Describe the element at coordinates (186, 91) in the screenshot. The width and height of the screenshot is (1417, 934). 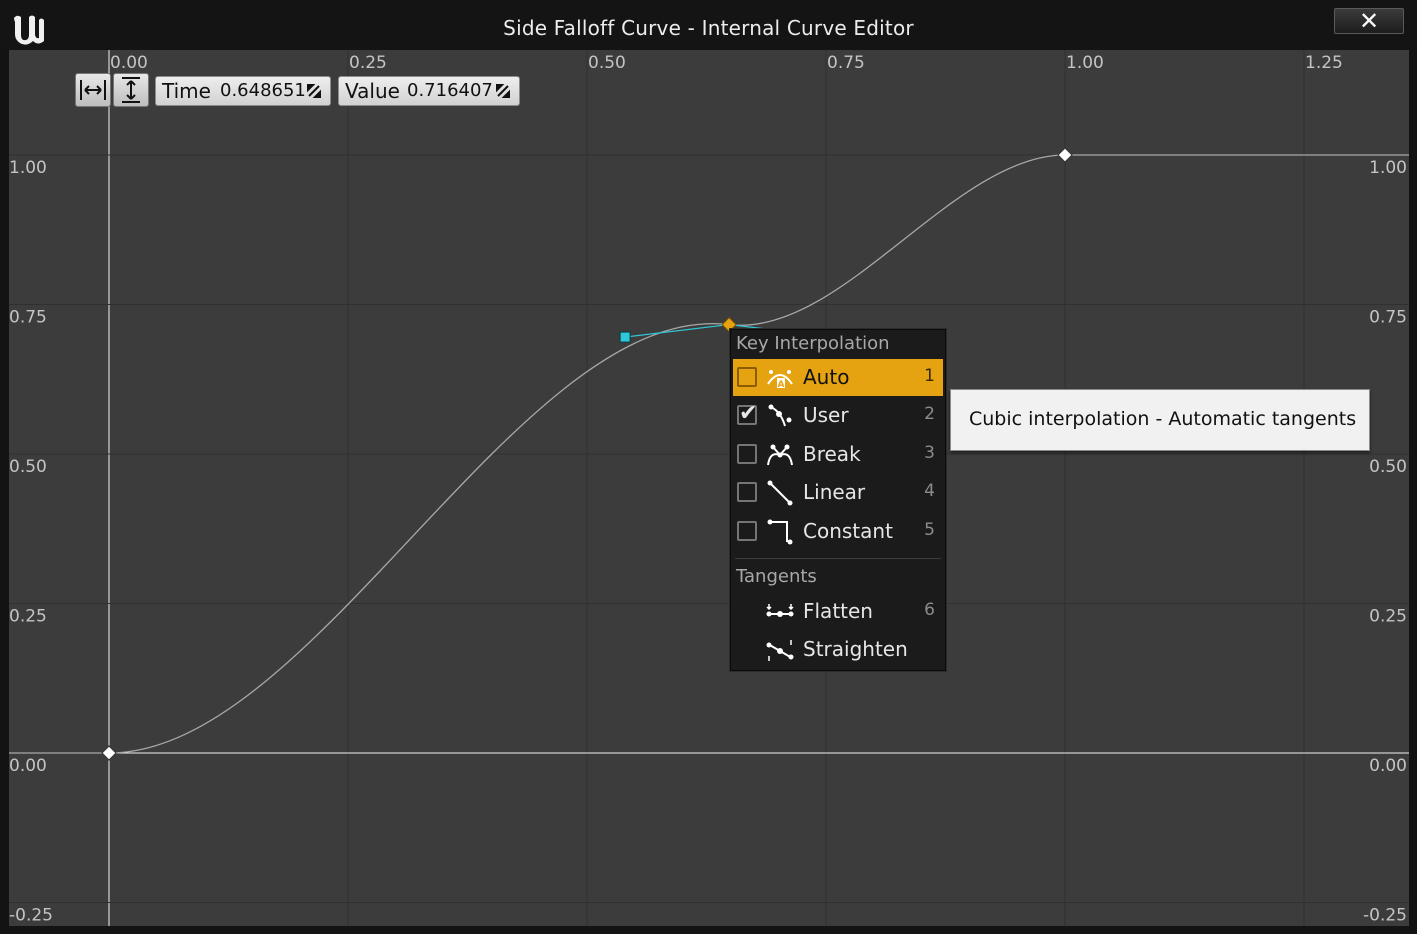
I see `time-label: Time` at that location.